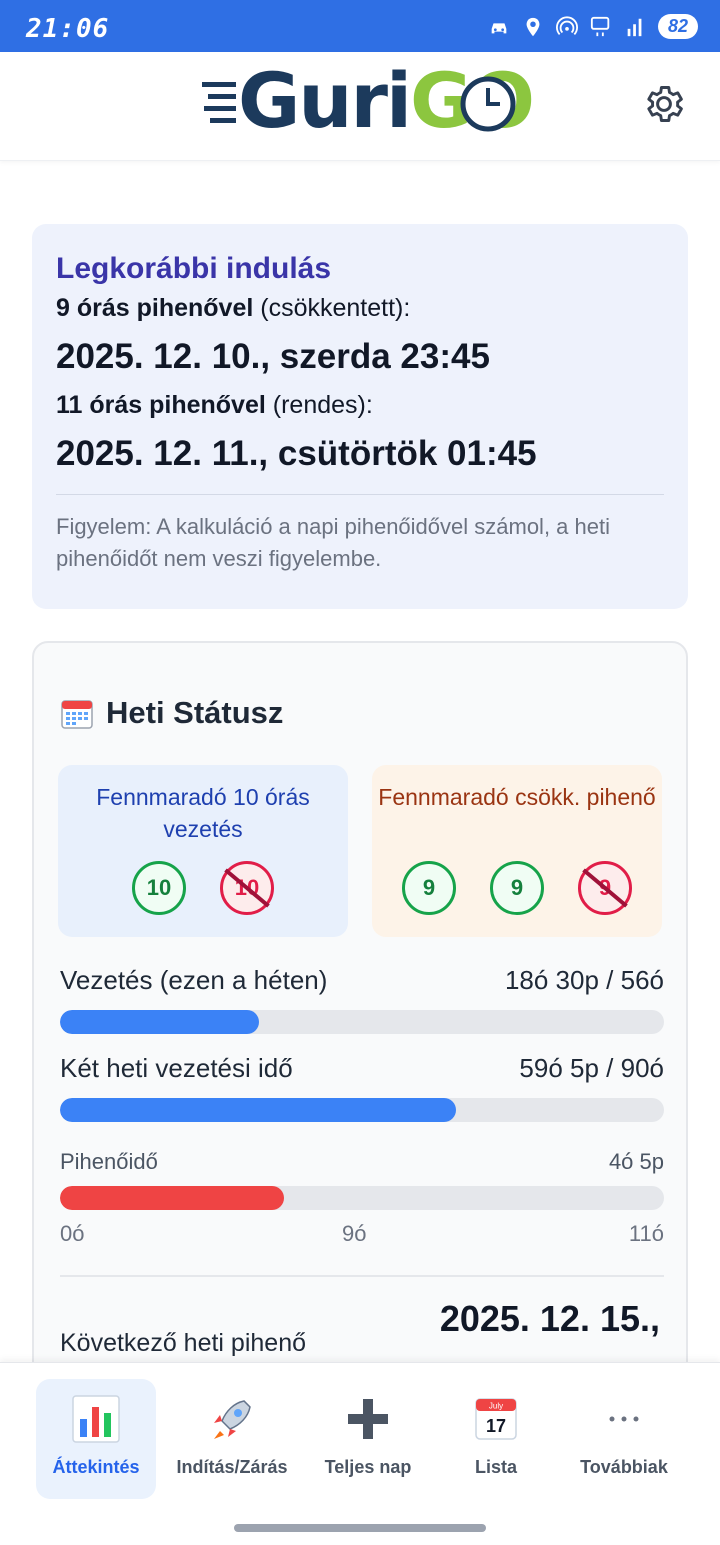 Image resolution: width=720 pixels, height=1545 pixels. I want to click on weekly-driving-value: 18ó 30p / 56ó, so click(584, 980).